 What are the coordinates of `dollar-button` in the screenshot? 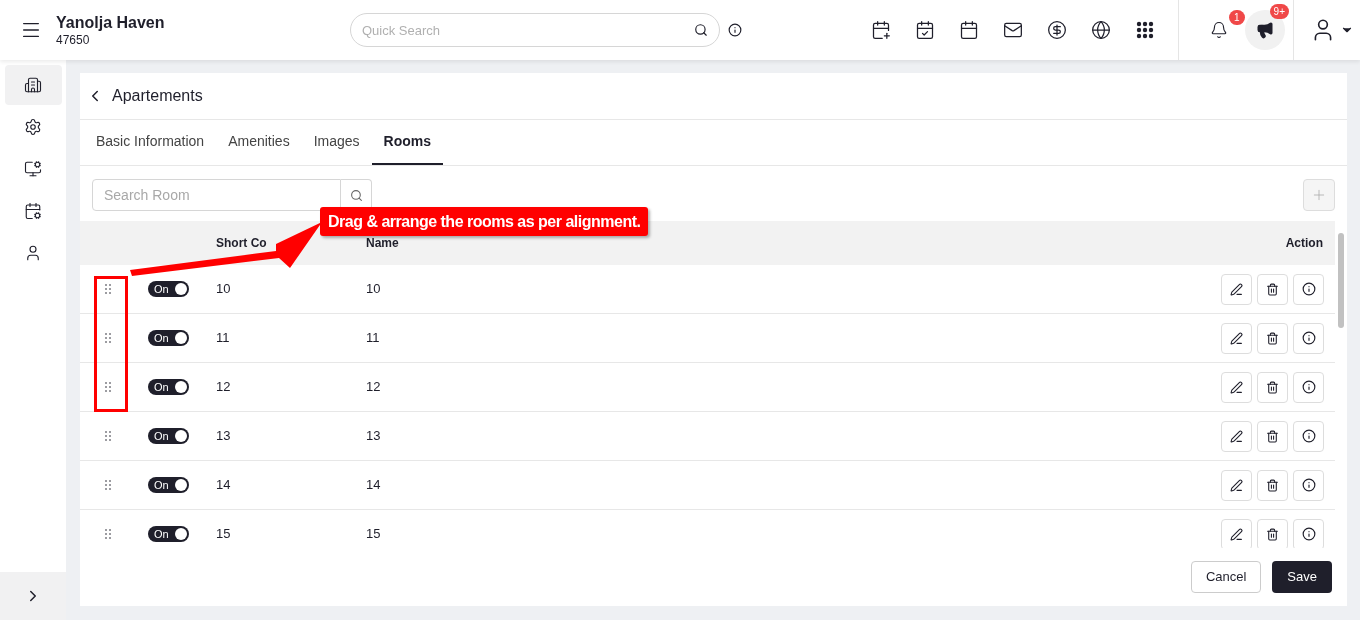 It's located at (1056, 30).